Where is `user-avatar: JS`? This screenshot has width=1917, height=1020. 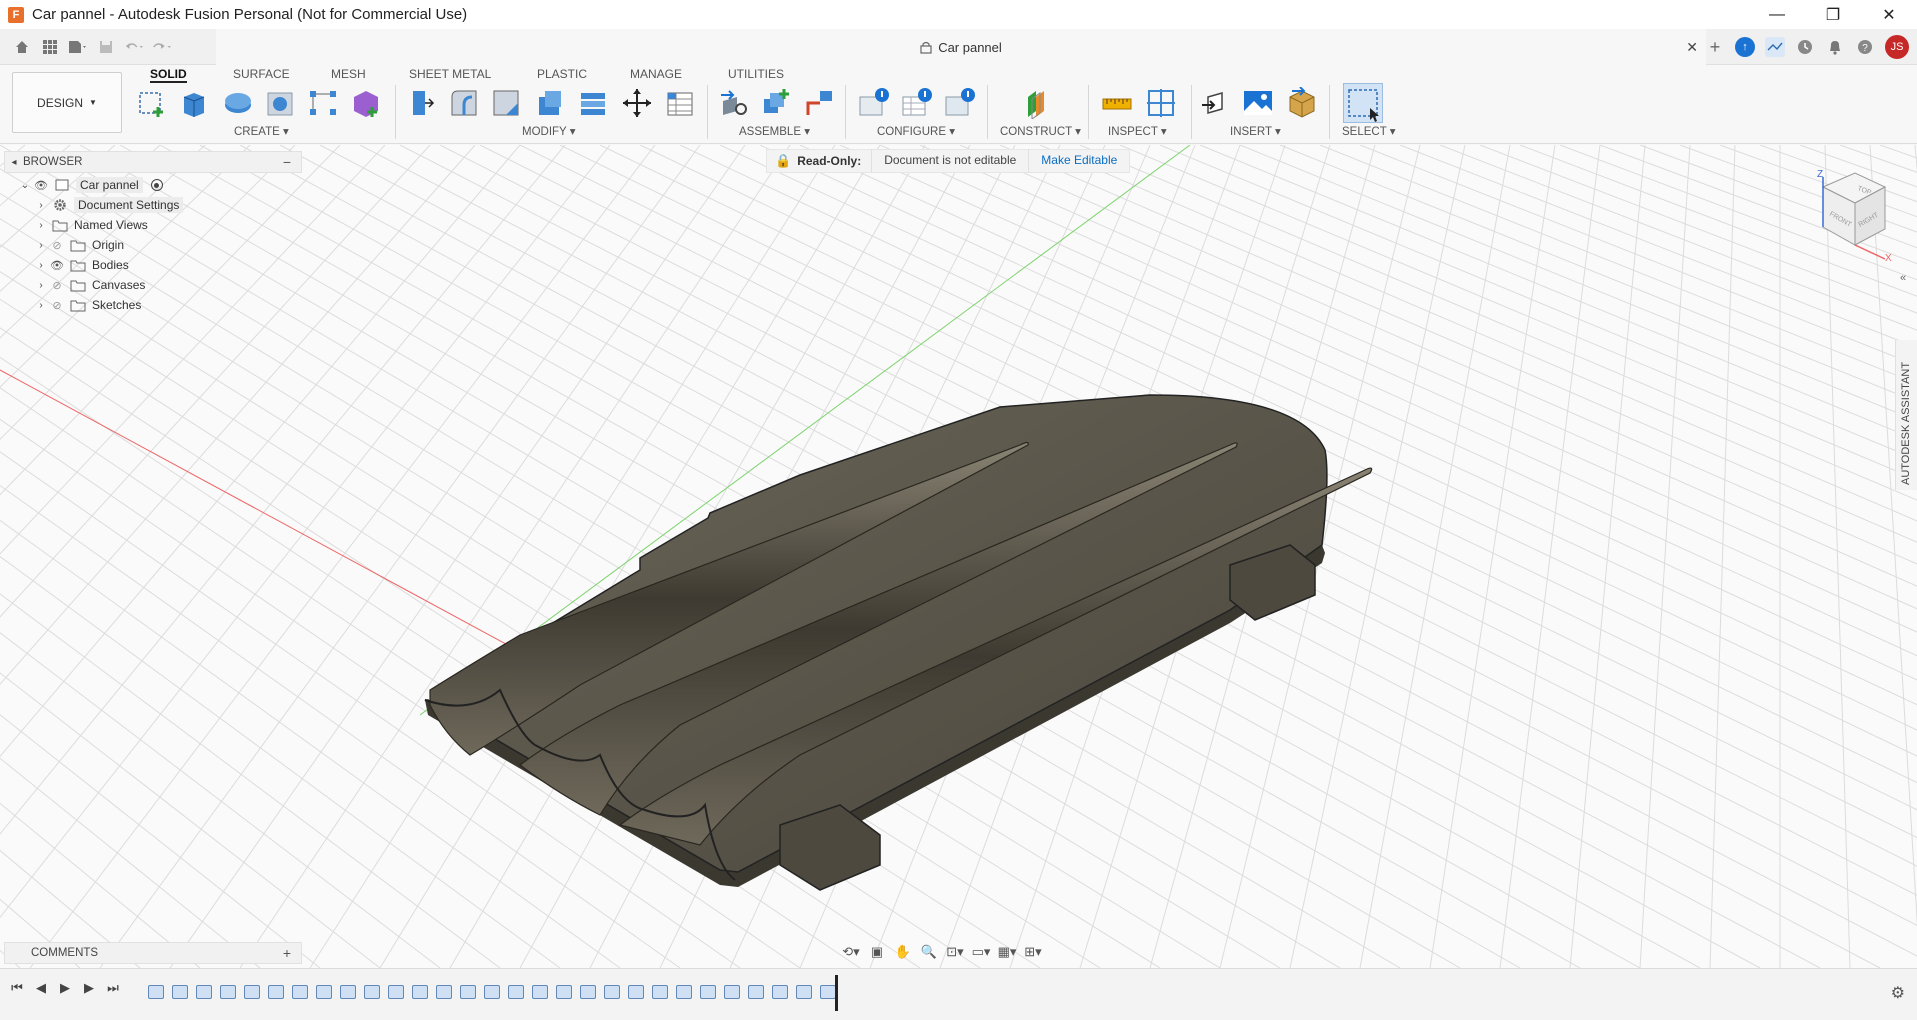 user-avatar: JS is located at coordinates (1897, 47).